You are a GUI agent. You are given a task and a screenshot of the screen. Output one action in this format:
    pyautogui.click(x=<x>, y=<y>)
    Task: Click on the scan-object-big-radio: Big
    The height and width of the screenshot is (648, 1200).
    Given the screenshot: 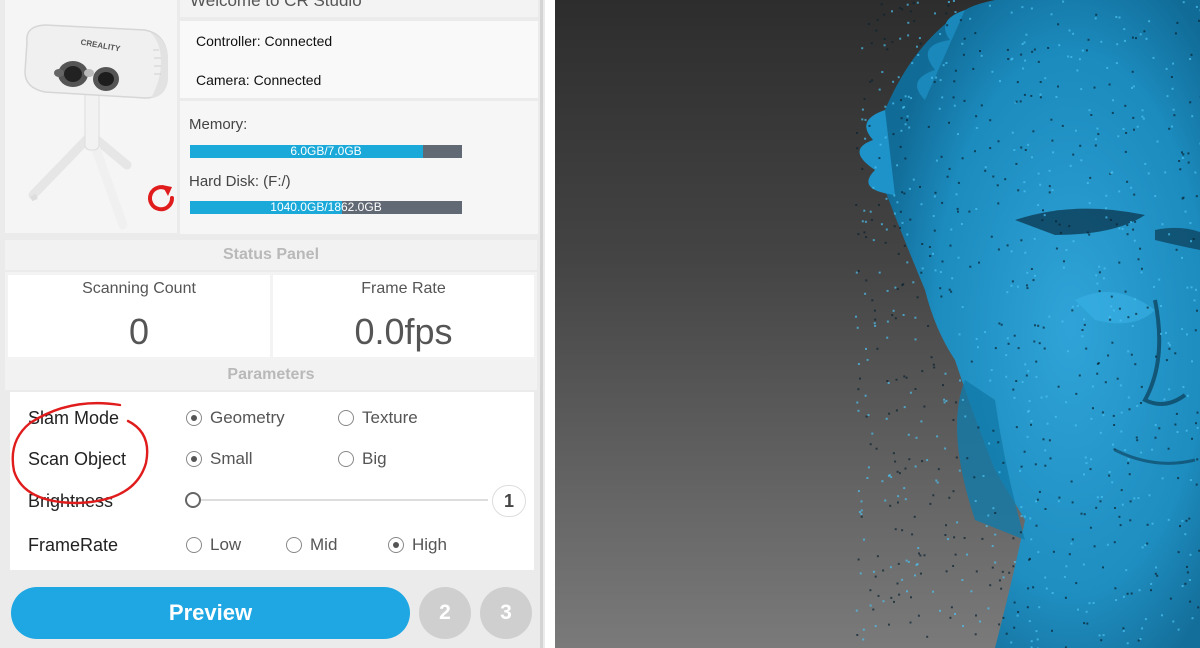 What is the action you would take?
    pyautogui.click(x=362, y=459)
    